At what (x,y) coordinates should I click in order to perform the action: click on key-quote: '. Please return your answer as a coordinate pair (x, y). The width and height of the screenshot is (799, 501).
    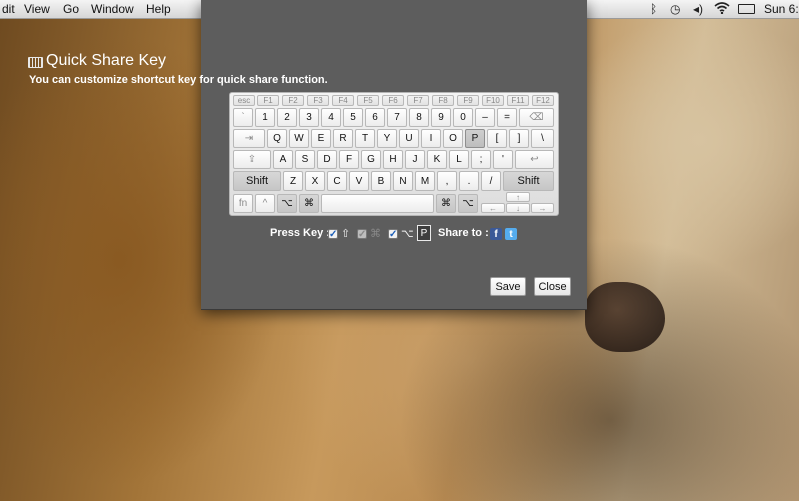
    Looking at the image, I should click on (503, 159).